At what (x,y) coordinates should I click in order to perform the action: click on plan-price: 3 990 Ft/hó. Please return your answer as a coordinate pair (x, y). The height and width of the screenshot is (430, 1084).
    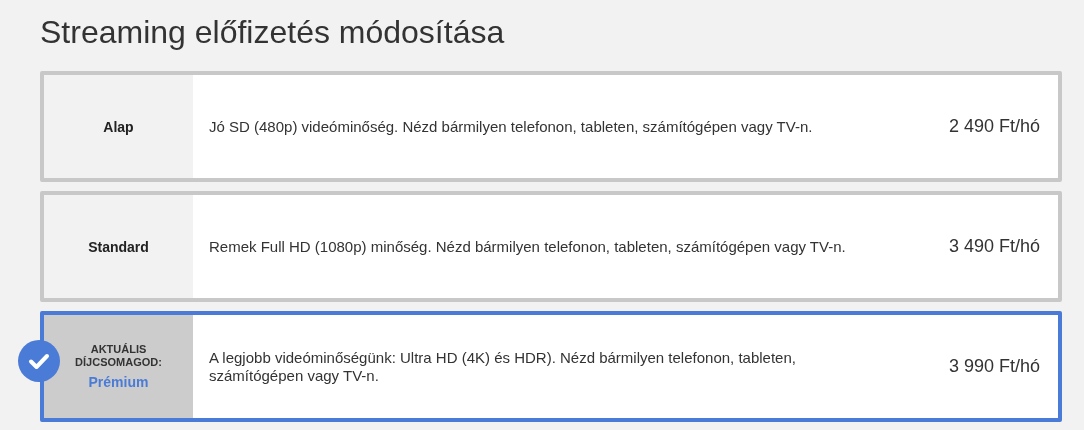
    Looking at the image, I should click on (994, 366).